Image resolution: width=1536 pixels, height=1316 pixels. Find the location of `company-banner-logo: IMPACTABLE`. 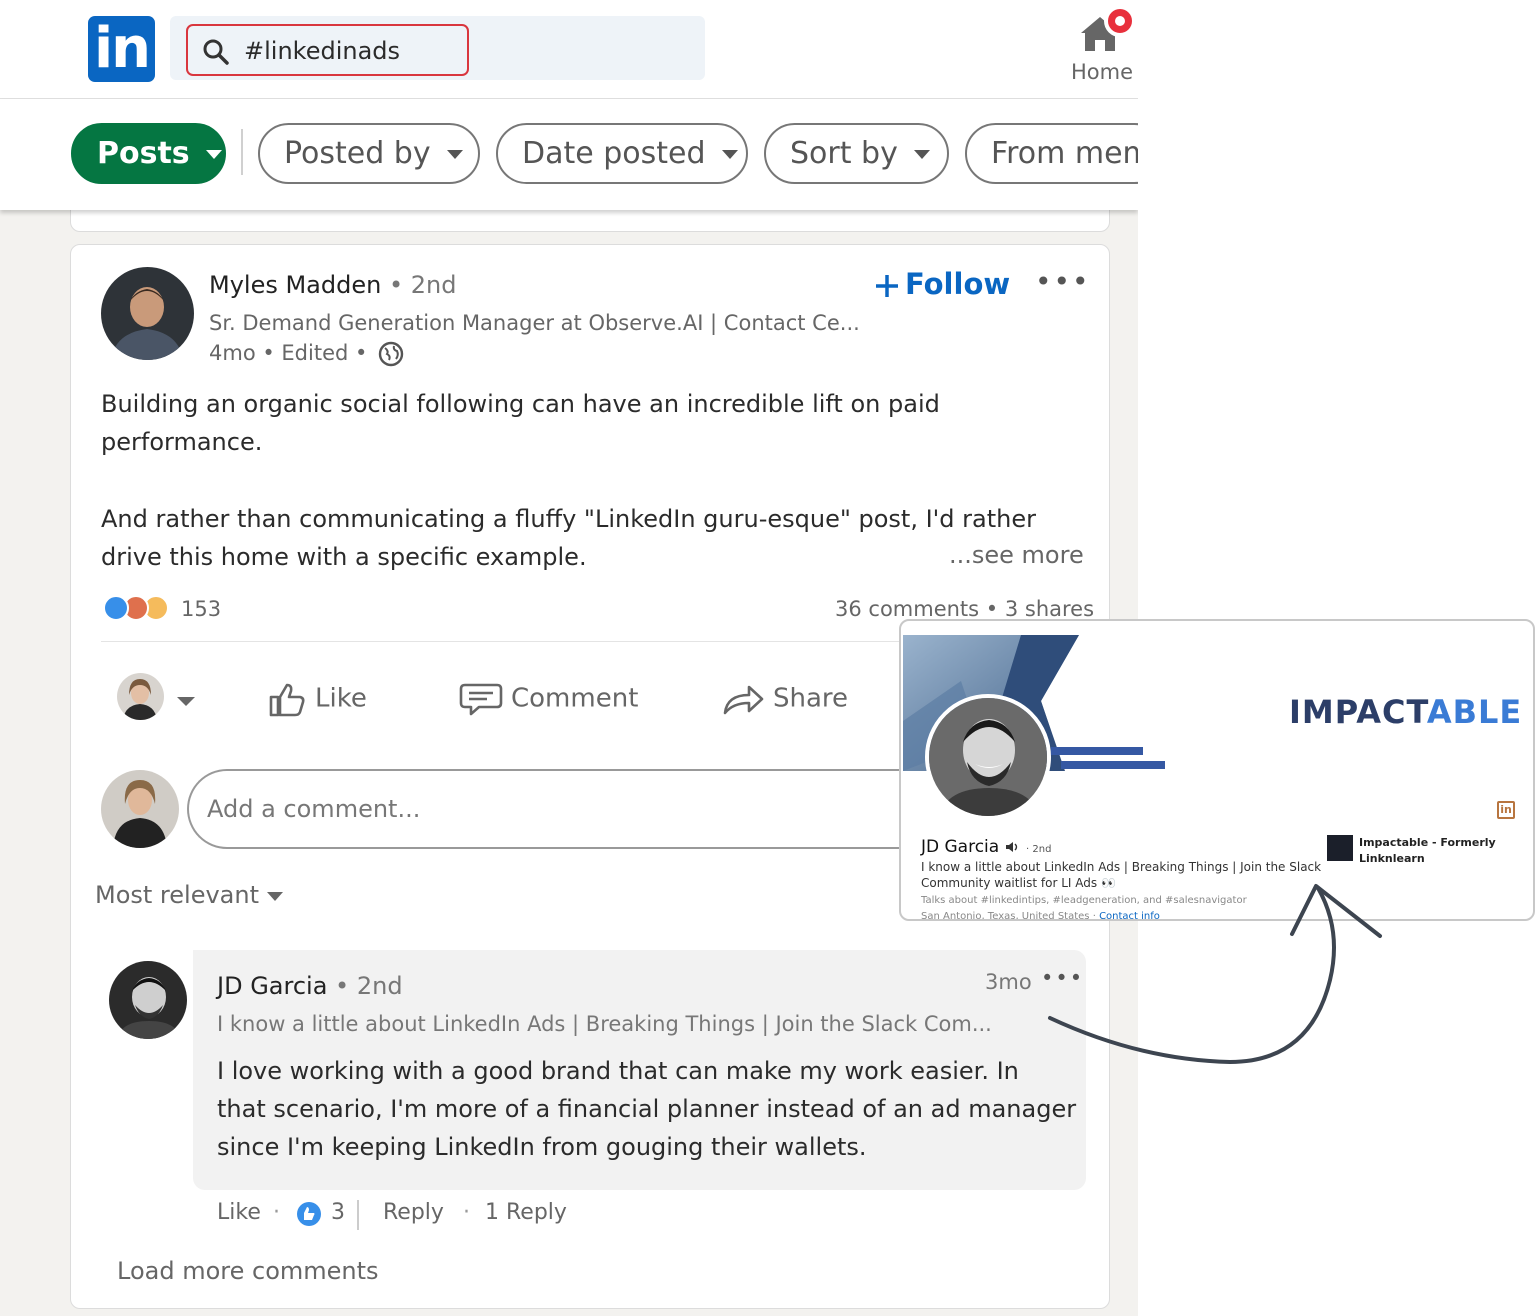

company-banner-logo: IMPACTABLE is located at coordinates (1405, 712).